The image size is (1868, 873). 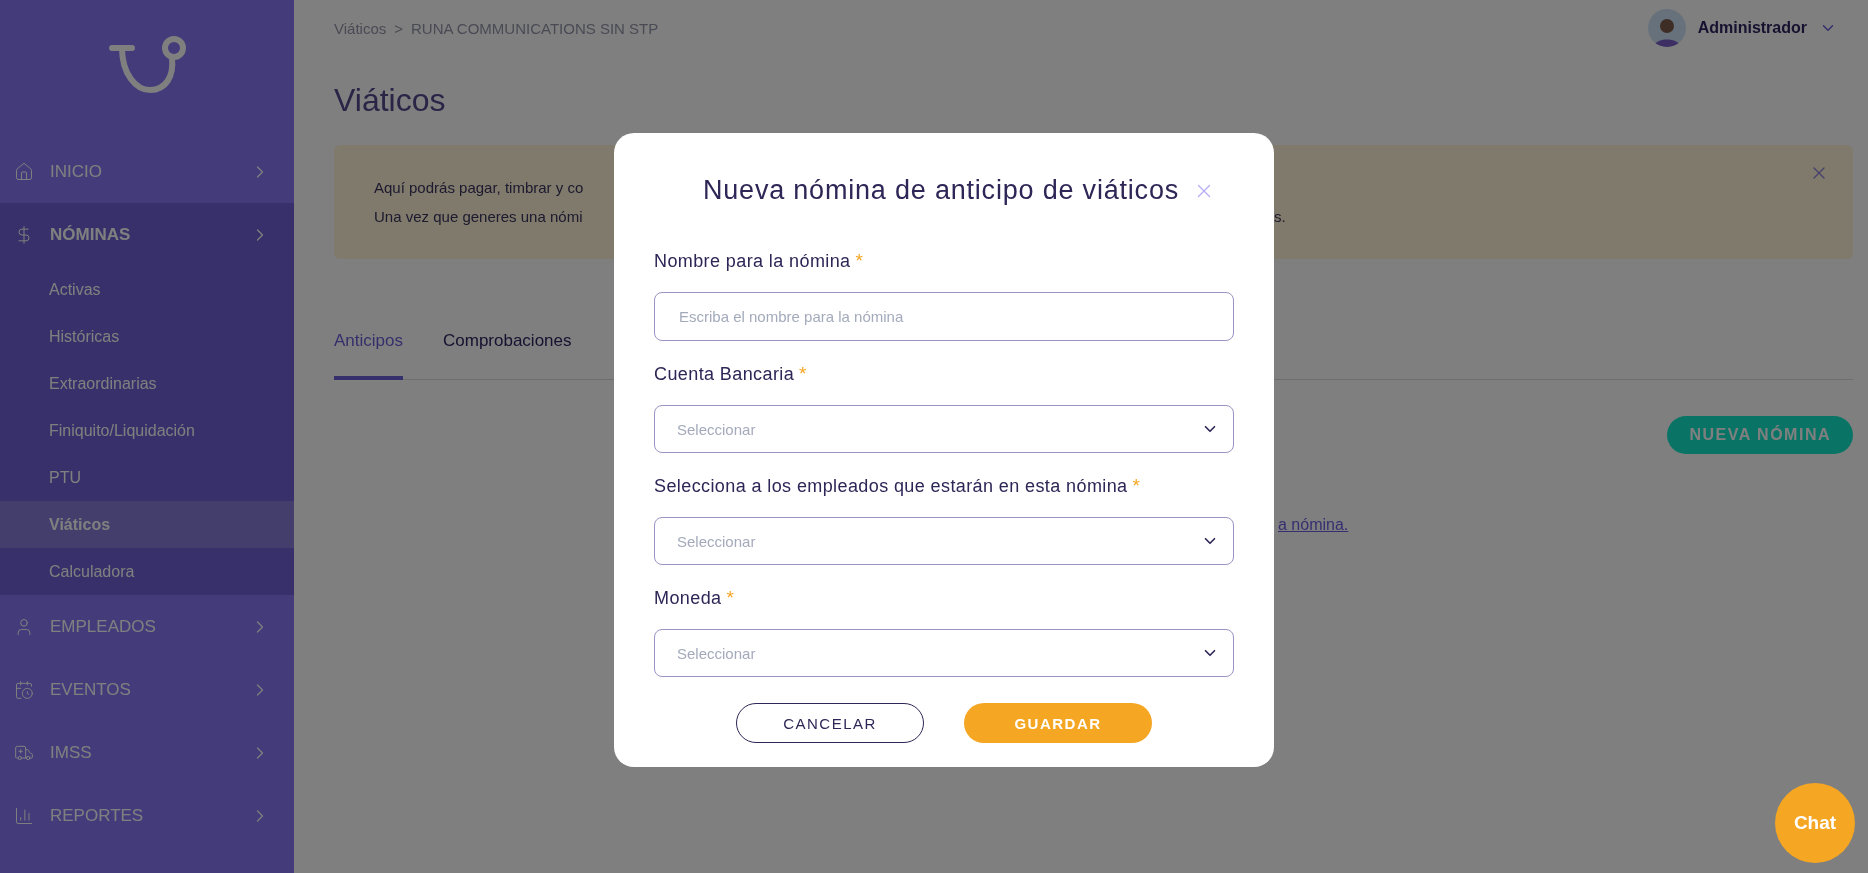 I want to click on home-icon, so click(x=24, y=171).